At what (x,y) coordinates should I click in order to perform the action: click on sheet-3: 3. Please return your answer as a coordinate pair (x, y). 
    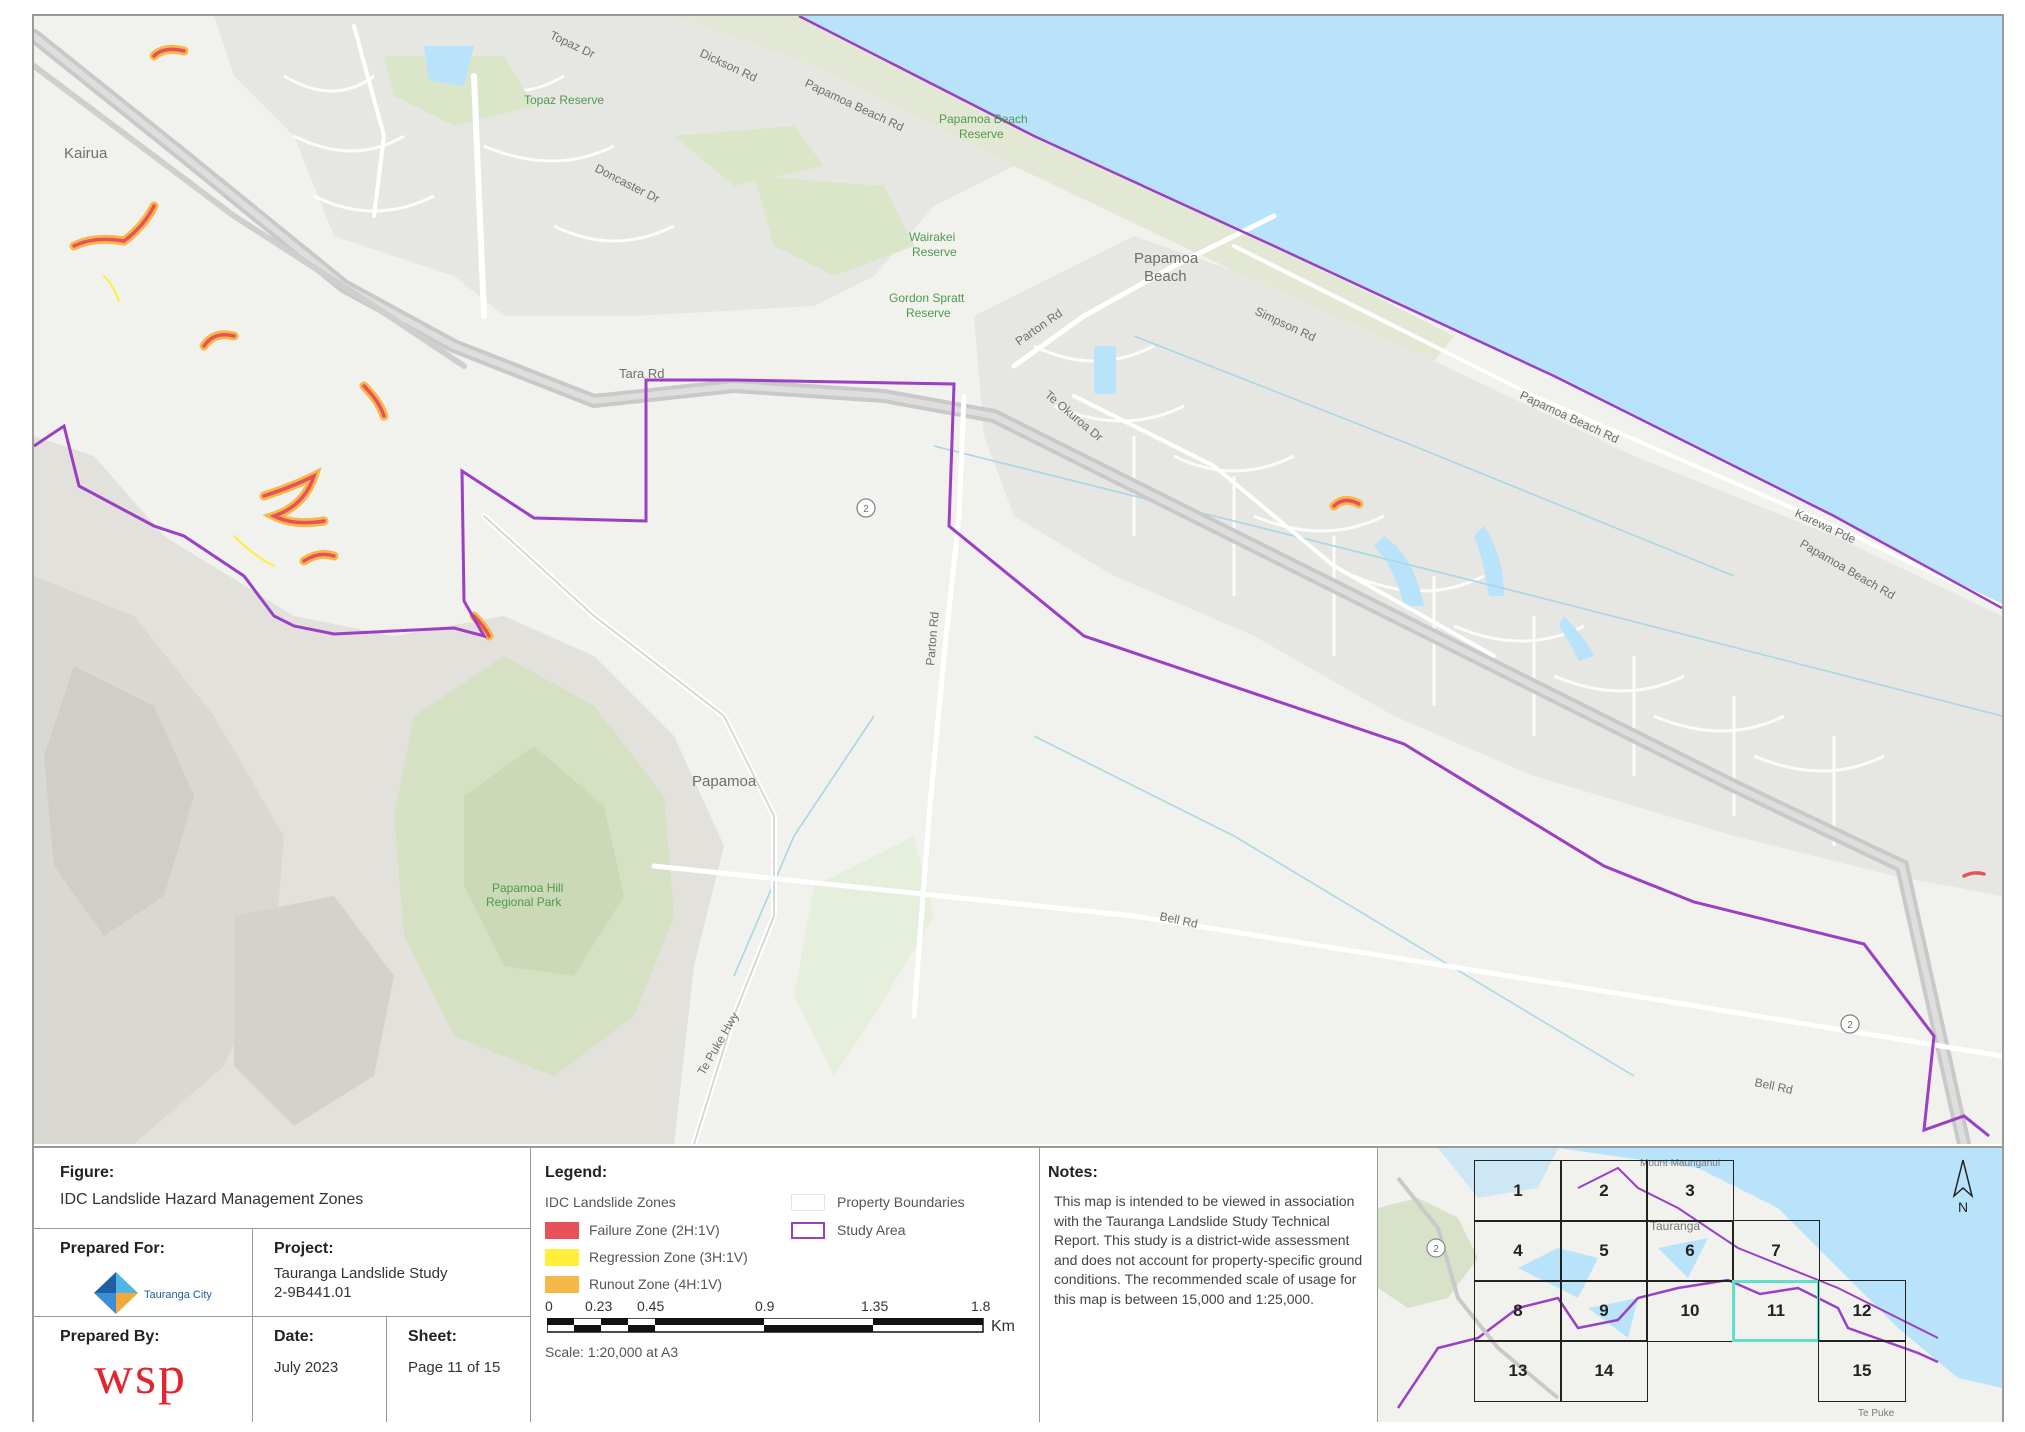
    Looking at the image, I should click on (1690, 1191).